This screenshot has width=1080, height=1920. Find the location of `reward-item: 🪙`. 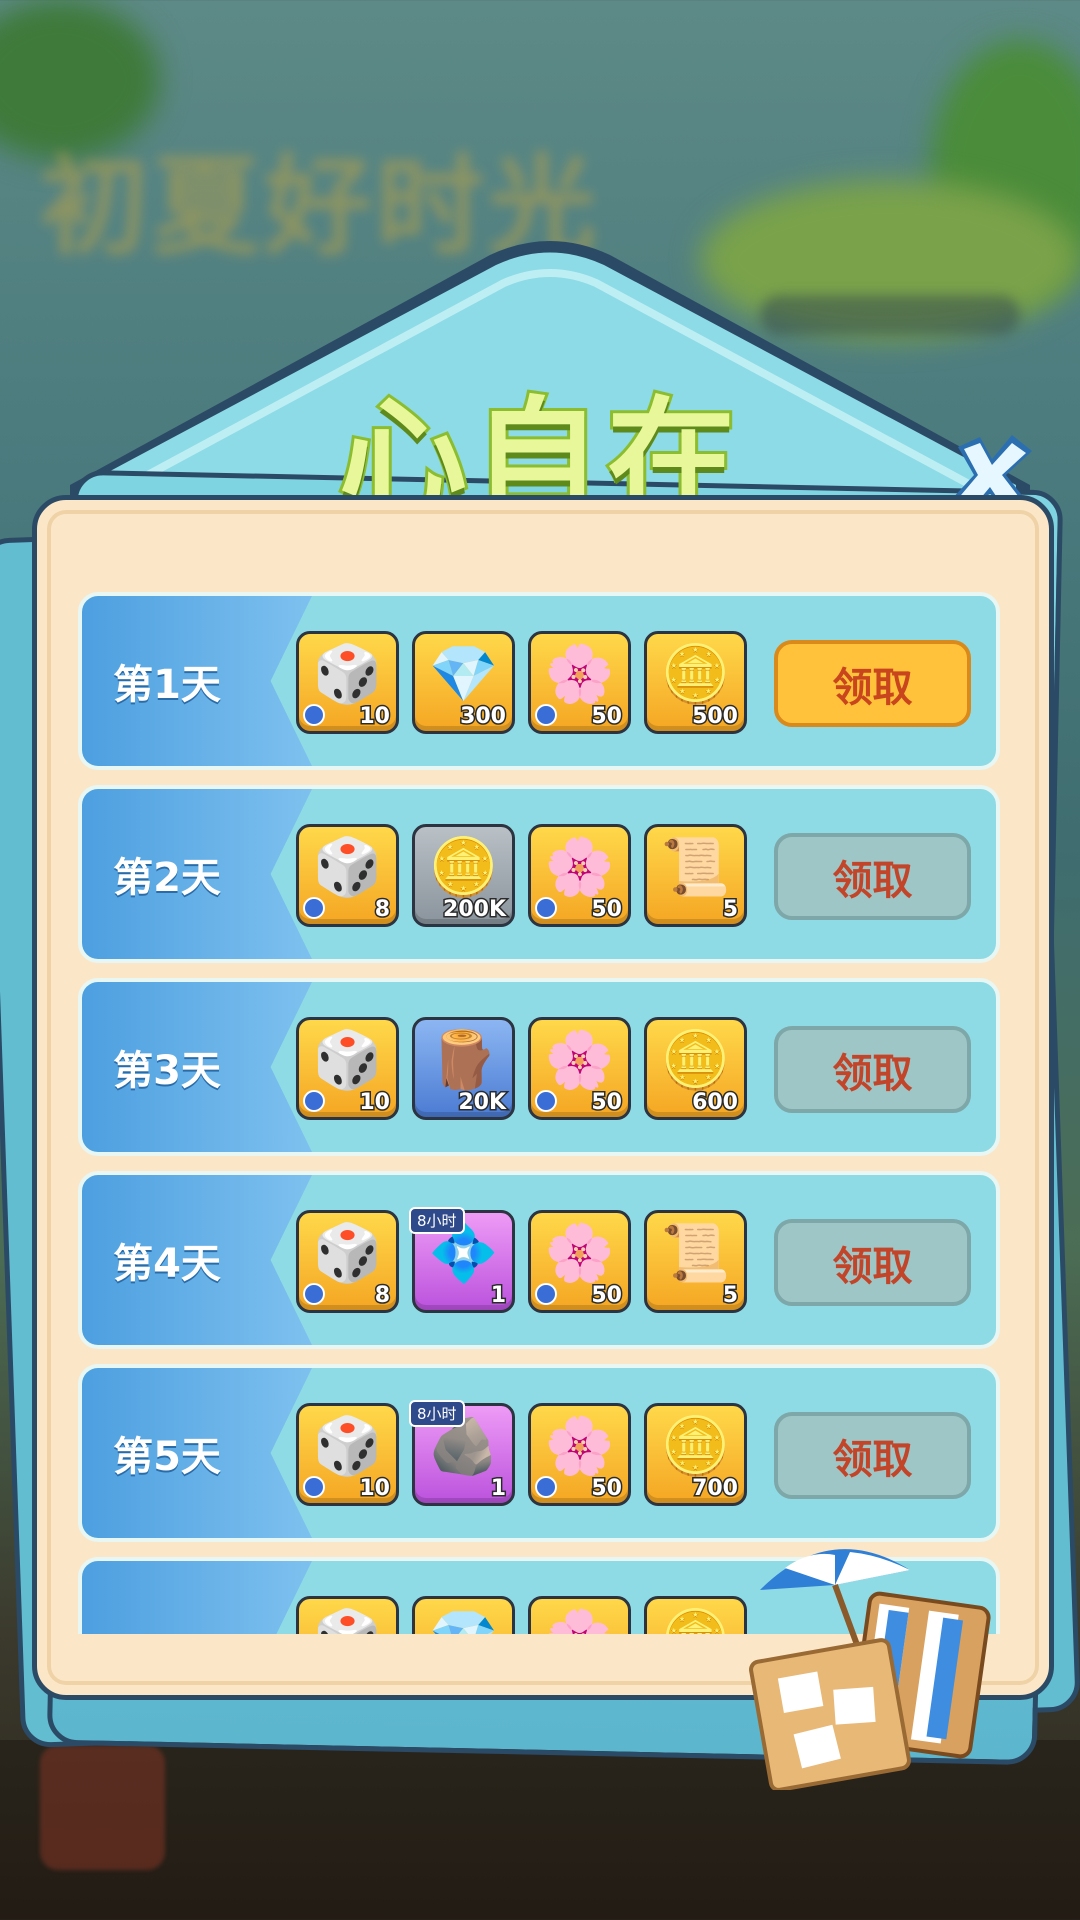

reward-item: 🪙 is located at coordinates (695, 1615).